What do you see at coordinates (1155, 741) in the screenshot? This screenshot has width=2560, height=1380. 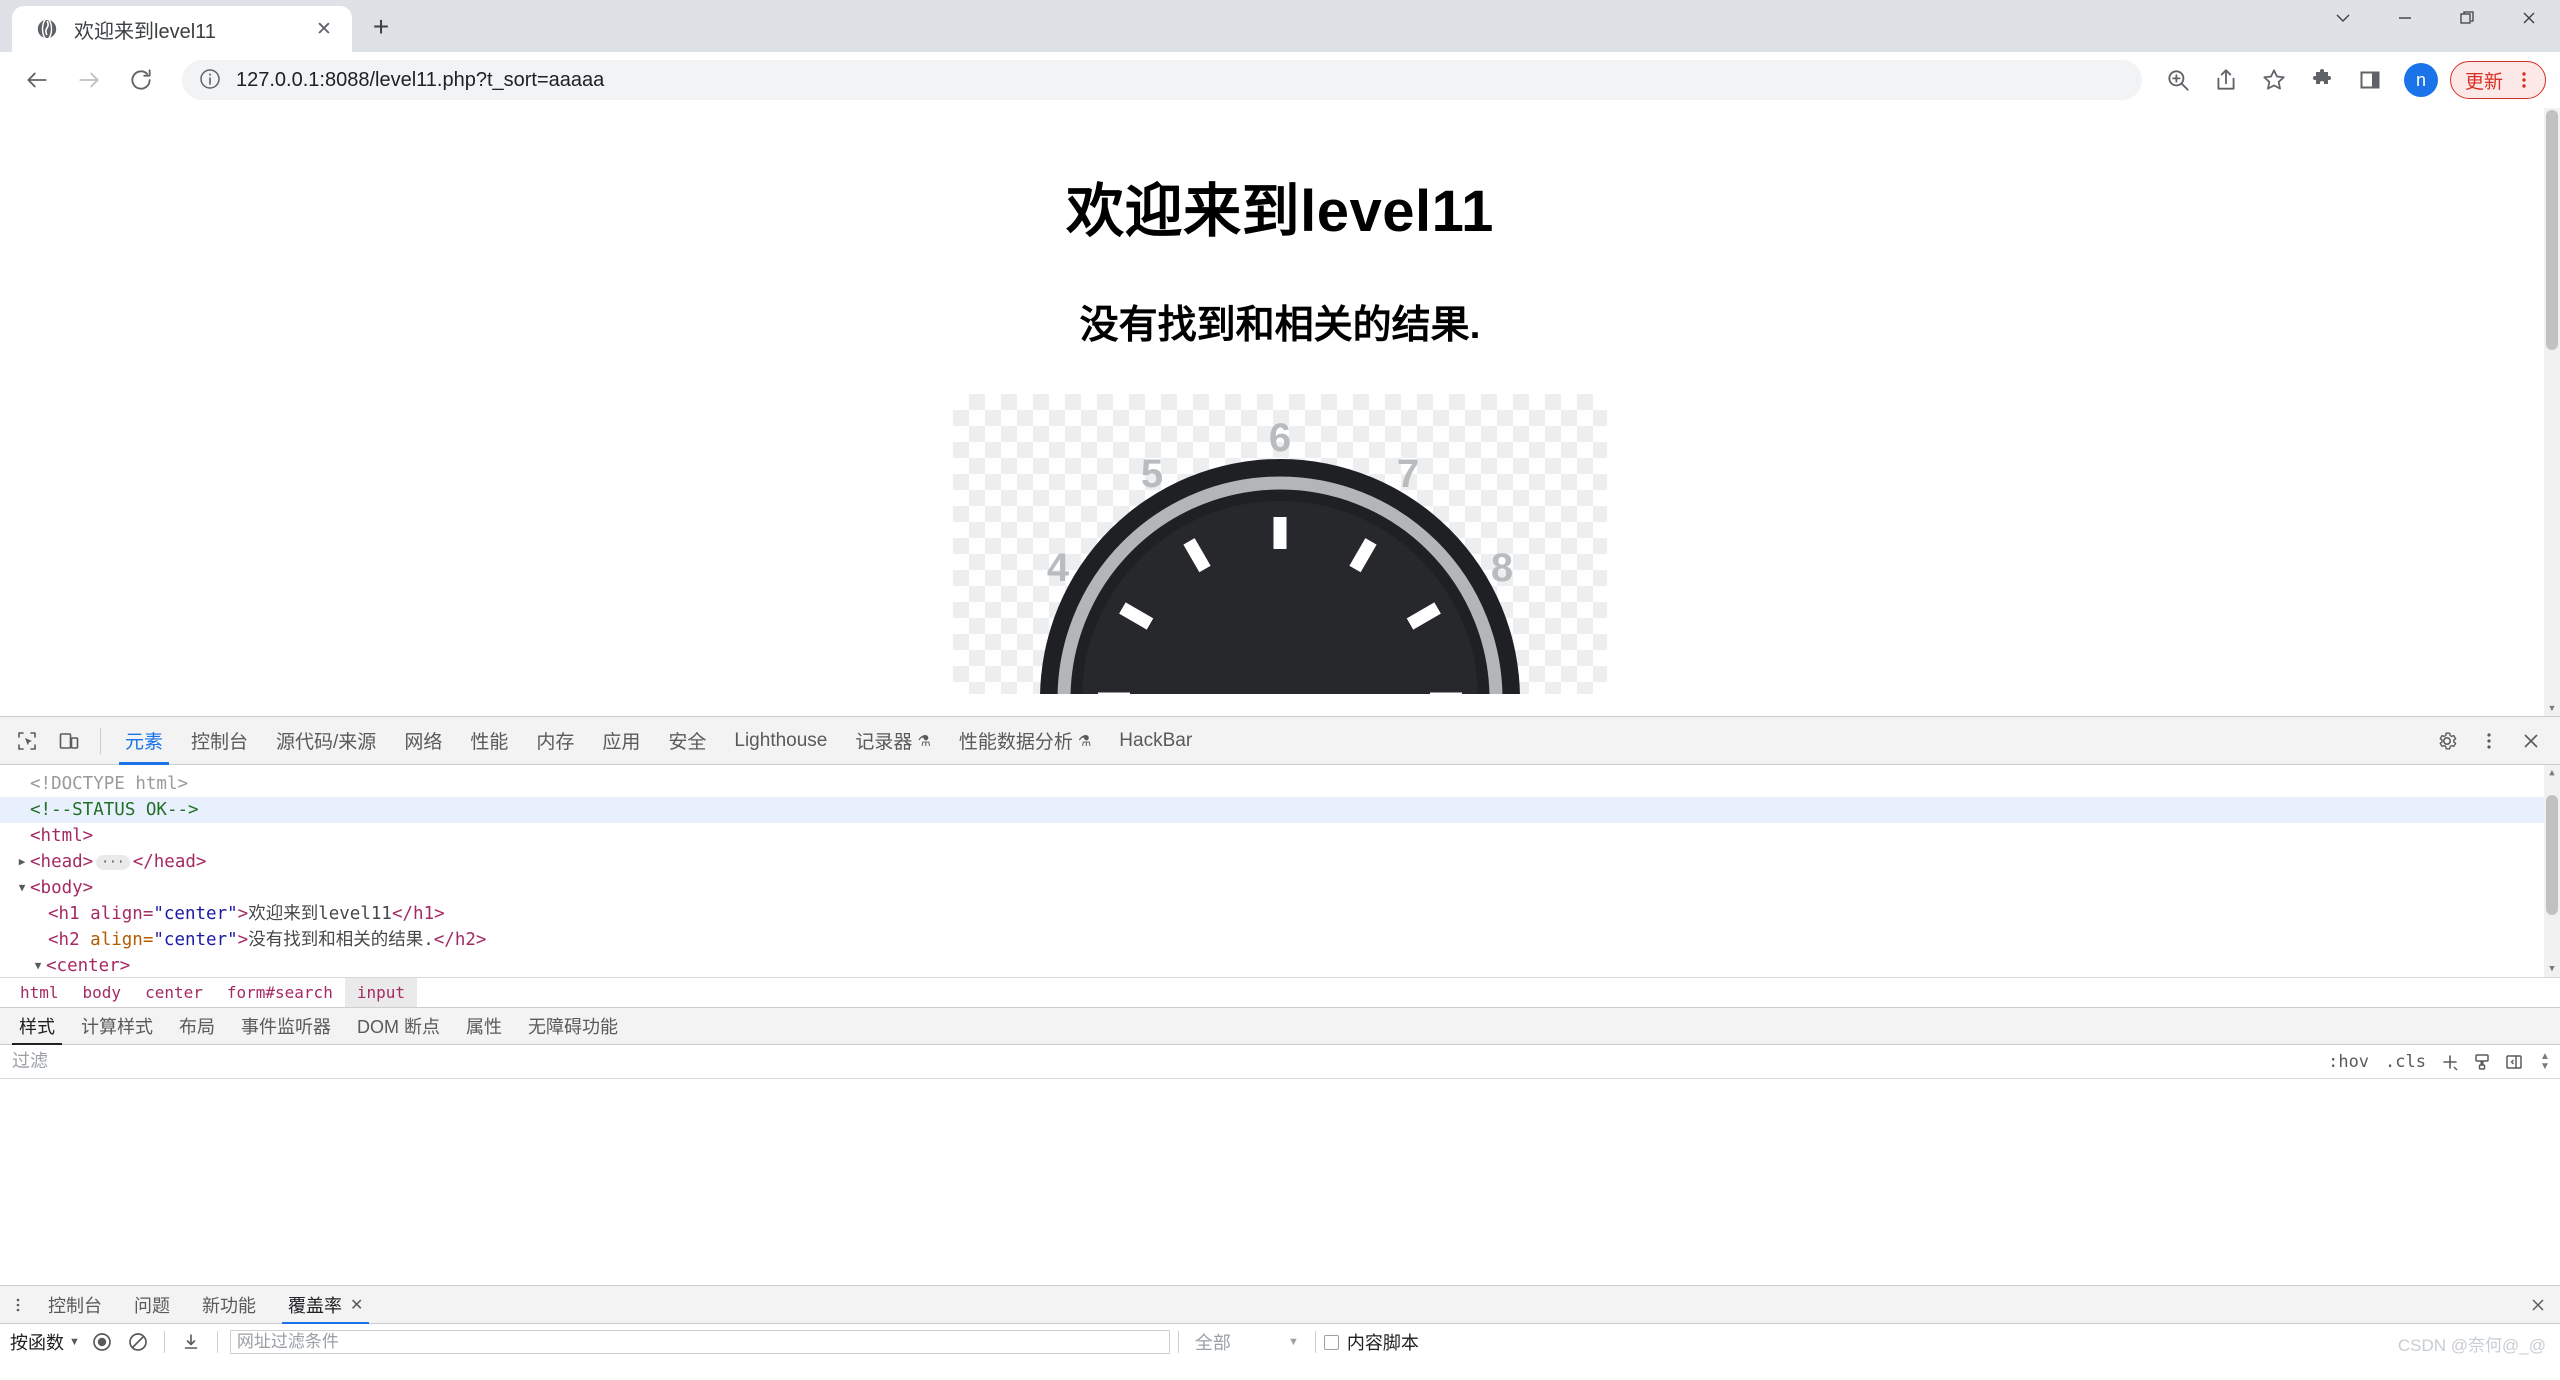 I see `devtools-tab-hackbar: HackBar` at bounding box center [1155, 741].